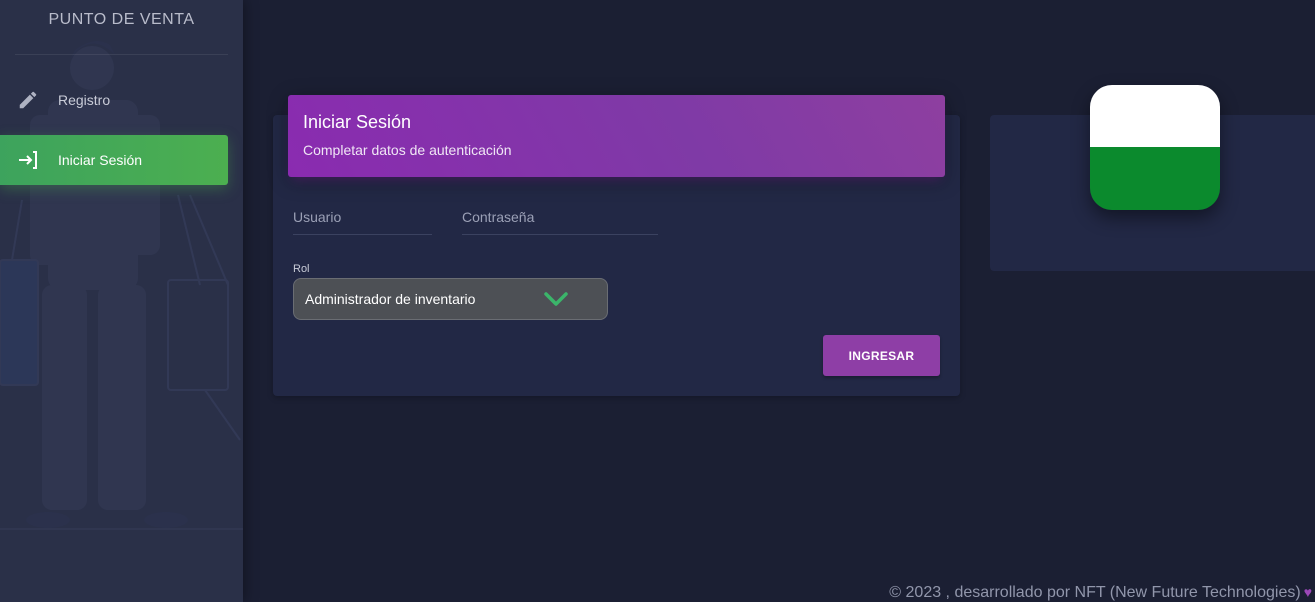 This screenshot has width=1315, height=602. What do you see at coordinates (28, 100) in the screenshot?
I see `pencil-icon` at bounding box center [28, 100].